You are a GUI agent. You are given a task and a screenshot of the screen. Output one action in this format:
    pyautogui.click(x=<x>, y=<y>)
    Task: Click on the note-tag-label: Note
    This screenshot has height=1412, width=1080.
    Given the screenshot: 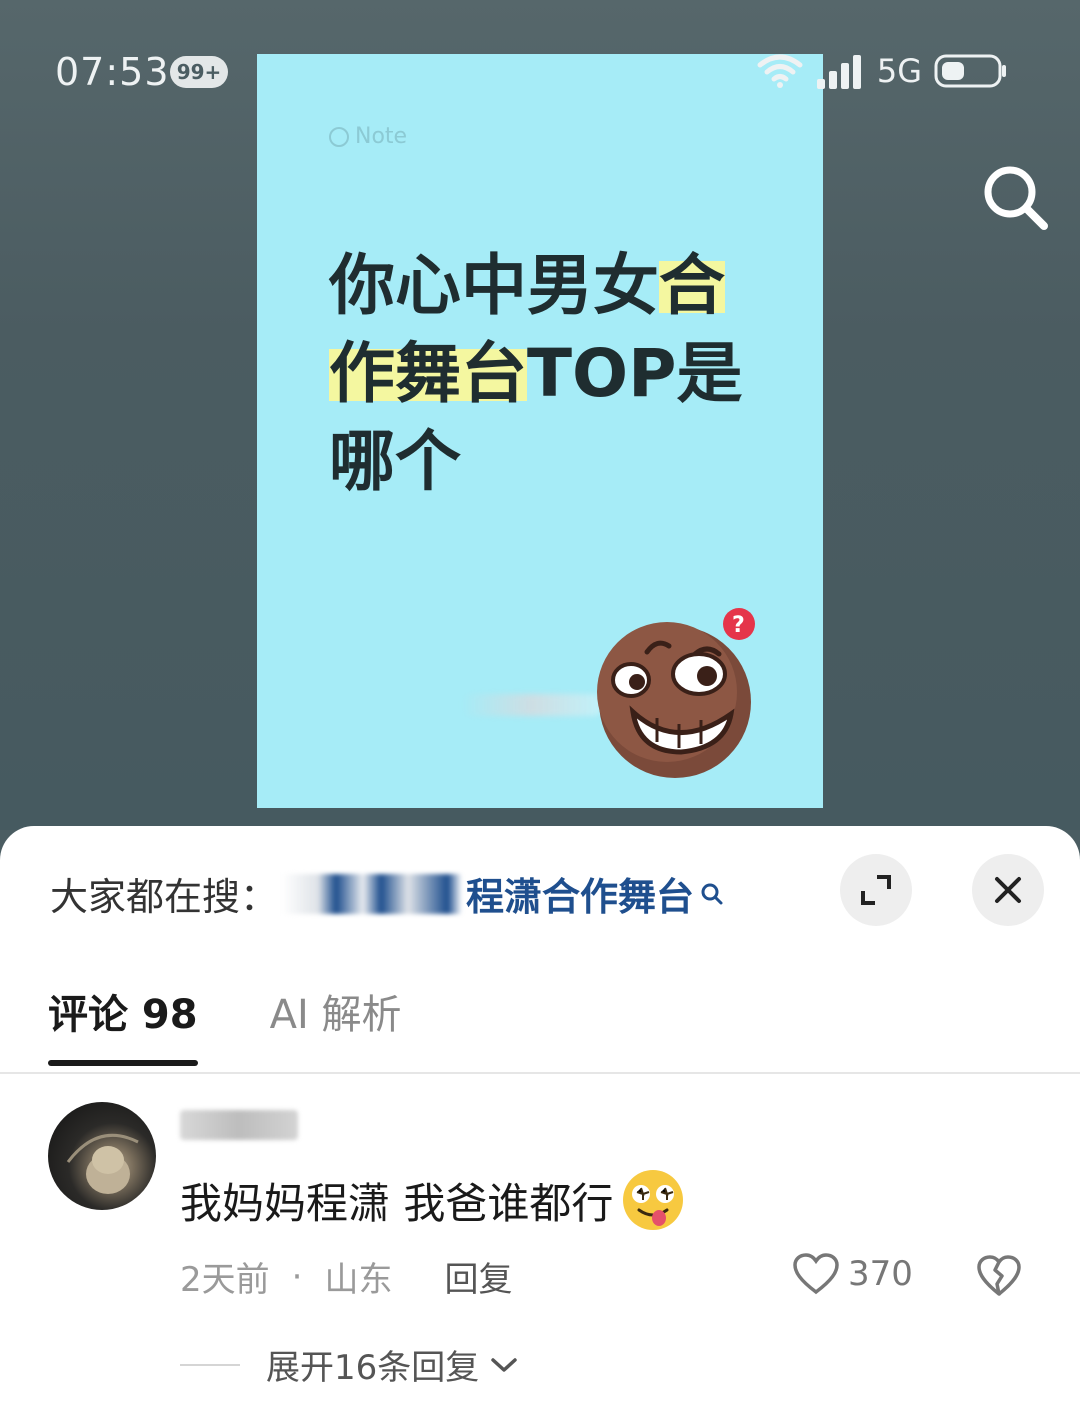 What is the action you would take?
    pyautogui.click(x=381, y=136)
    